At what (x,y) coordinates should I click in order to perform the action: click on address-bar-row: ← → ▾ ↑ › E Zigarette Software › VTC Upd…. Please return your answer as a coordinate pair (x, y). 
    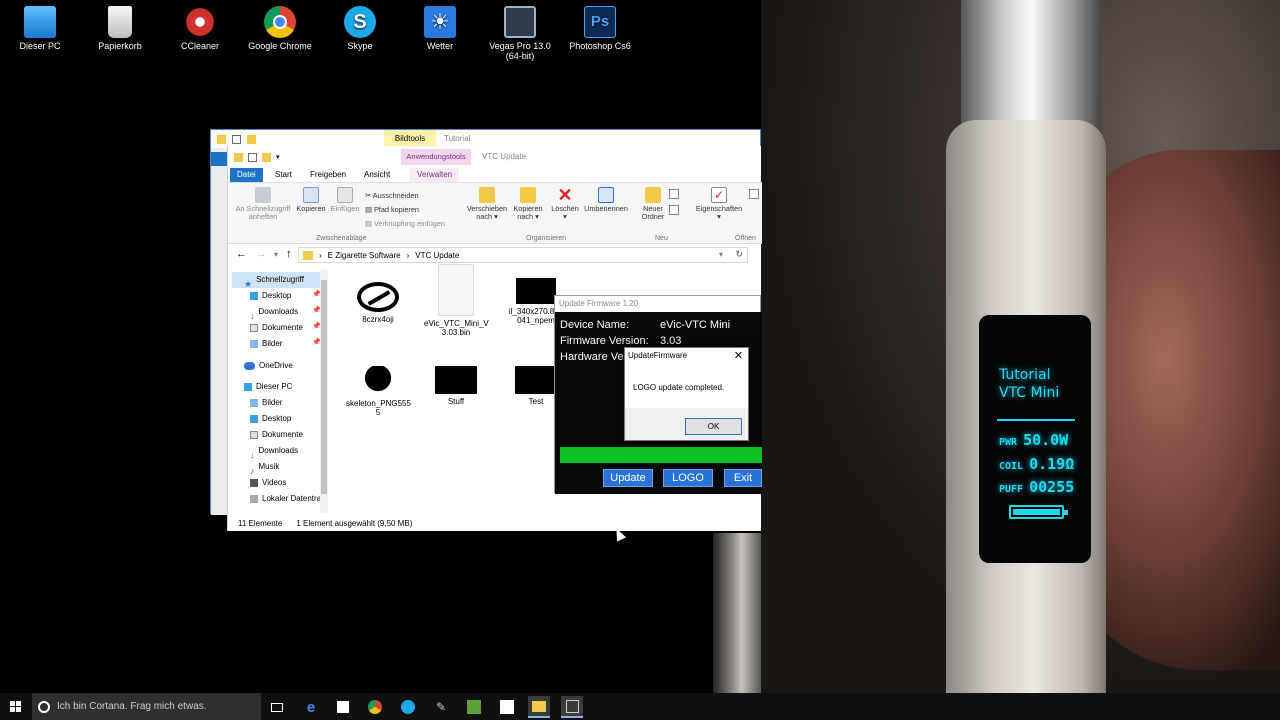
    Looking at the image, I should click on (495, 255).